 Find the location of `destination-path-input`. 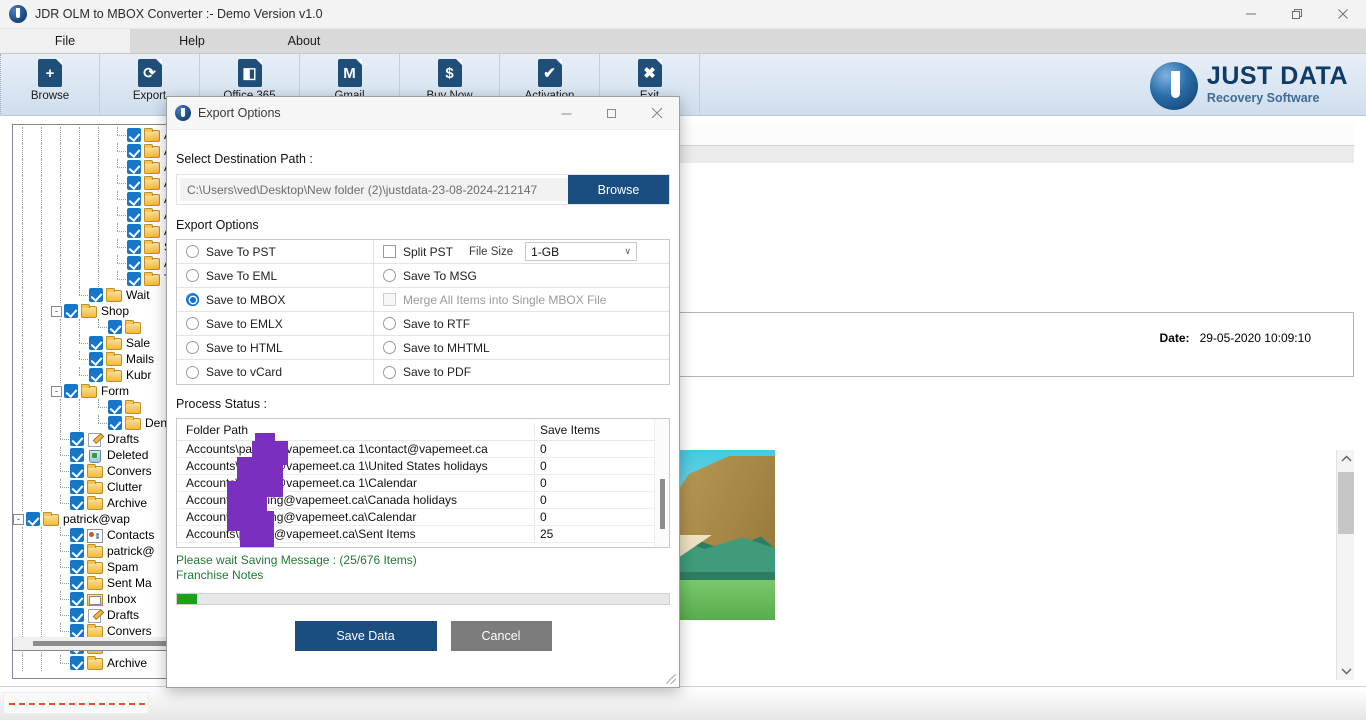

destination-path-input is located at coordinates (374, 189).